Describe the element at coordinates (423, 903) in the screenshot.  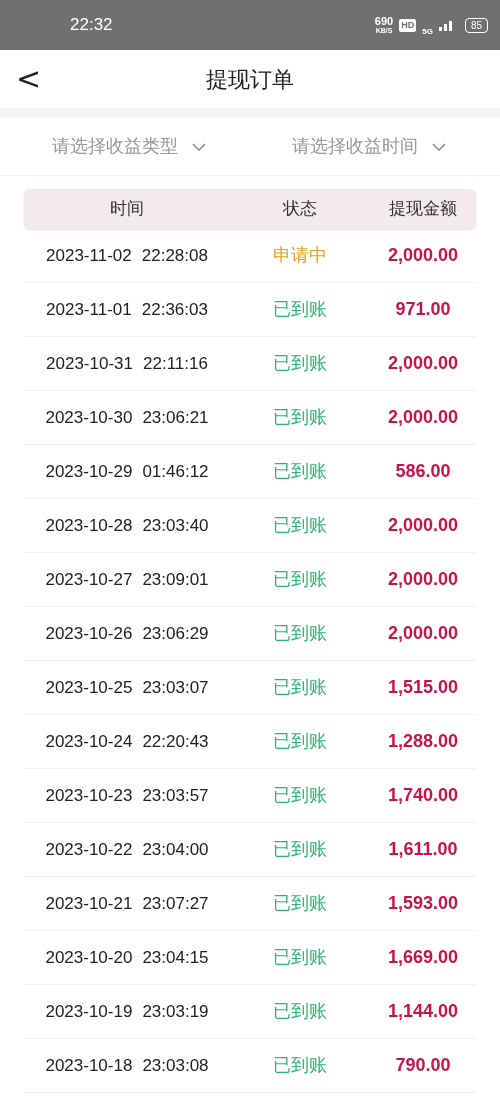
I see `amount-cell-text: 1,593.00` at that location.